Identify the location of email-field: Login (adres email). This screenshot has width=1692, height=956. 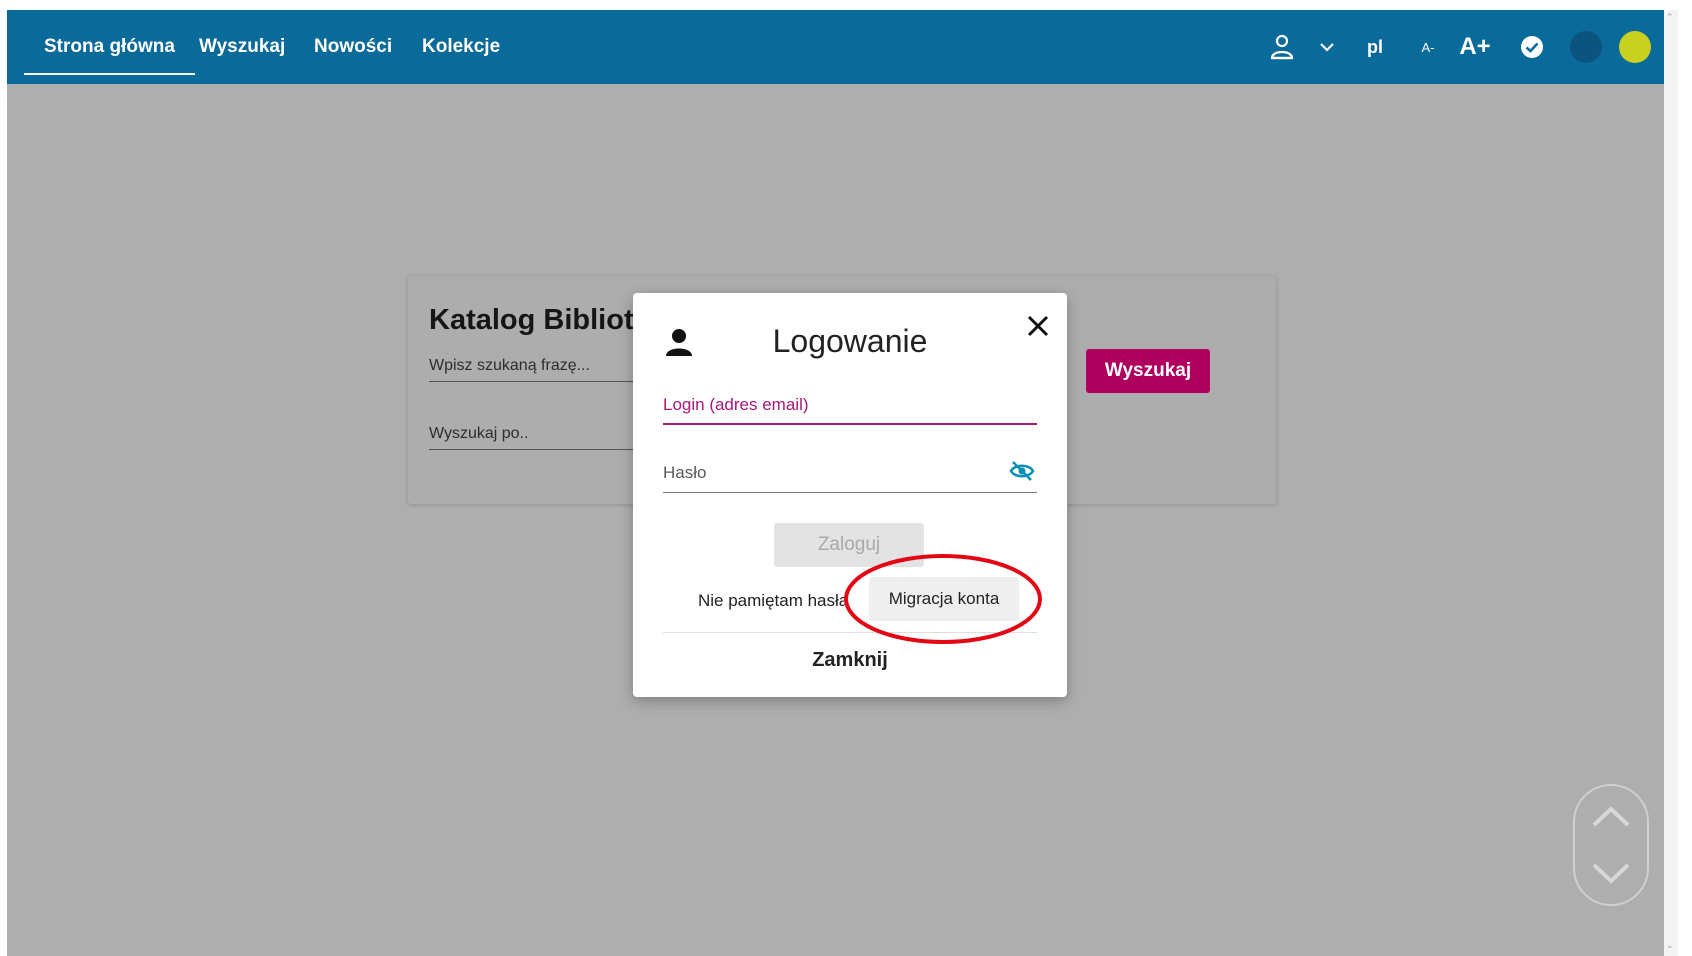
(850, 407).